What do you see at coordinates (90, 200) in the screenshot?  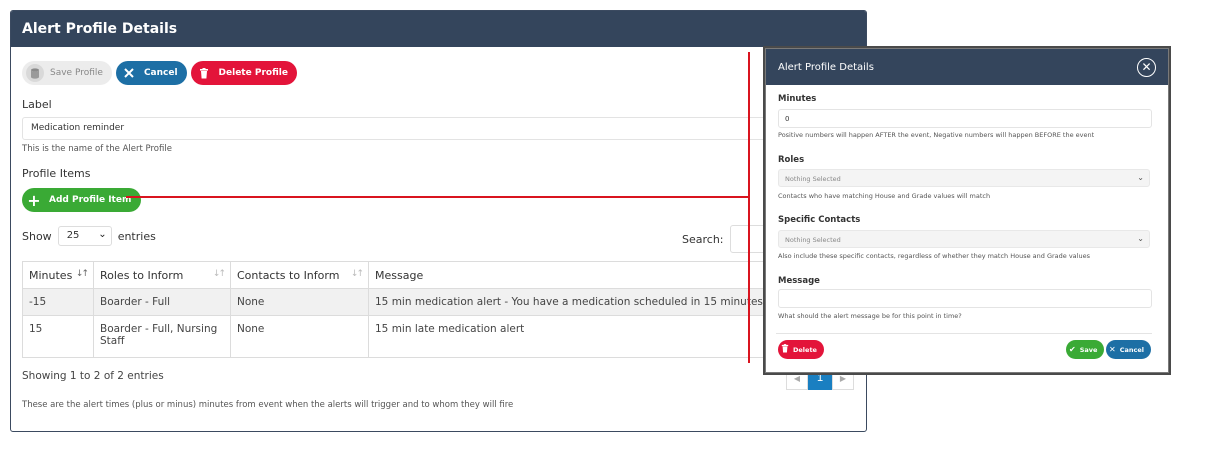 I see `add-profile-item-label: Add Profile Item` at bounding box center [90, 200].